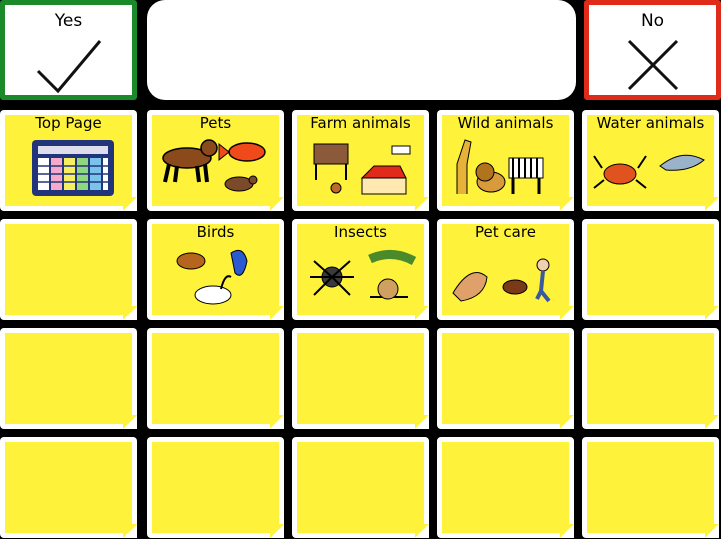 The width and height of the screenshot is (721, 539). Describe the element at coordinates (360, 232) in the screenshot. I see `cell-label: Insects` at that location.